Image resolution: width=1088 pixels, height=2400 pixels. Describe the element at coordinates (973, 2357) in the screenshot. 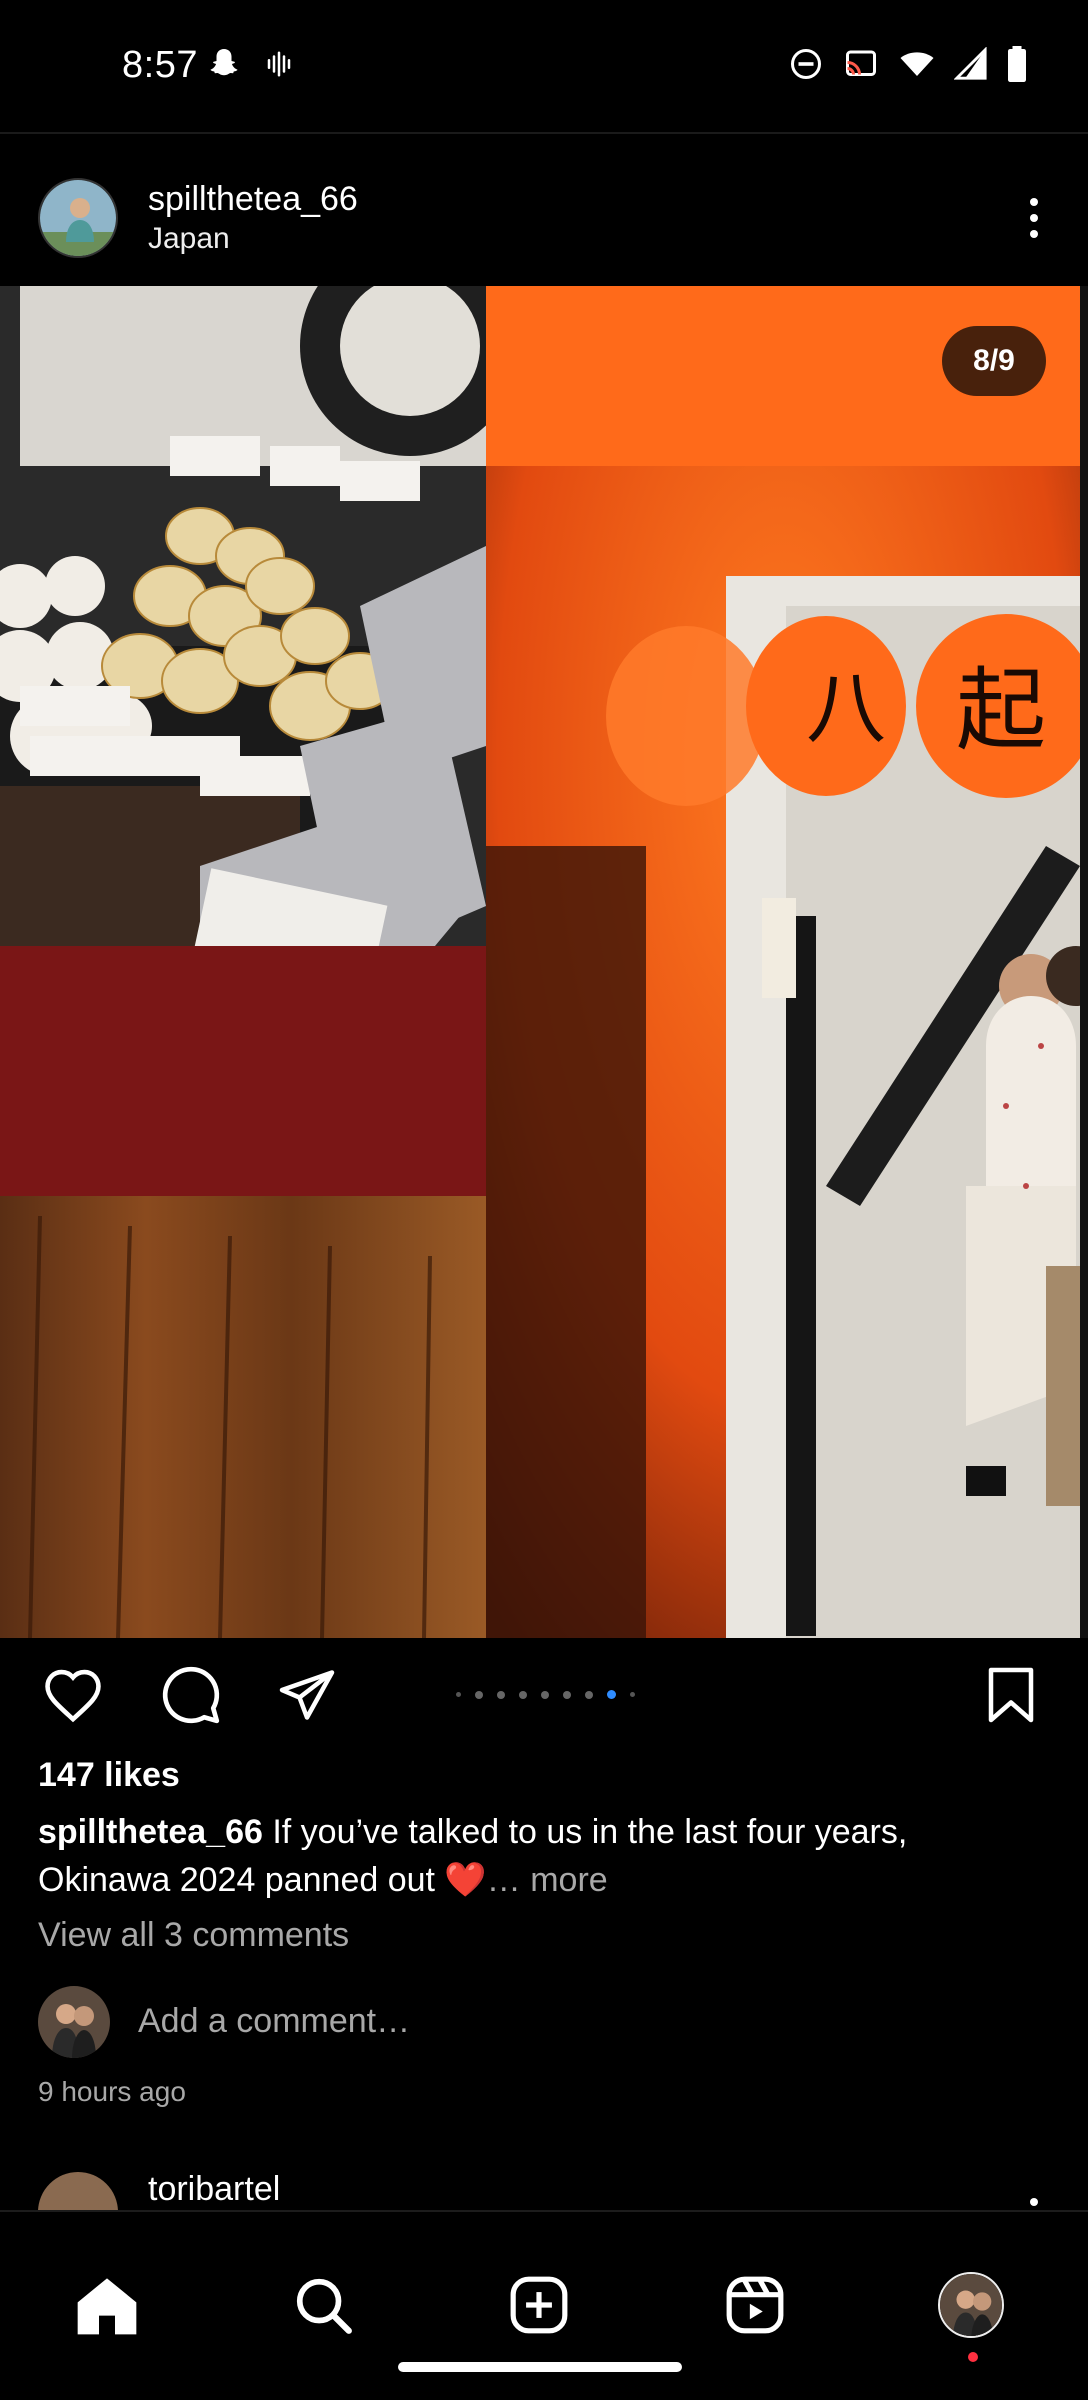

I see `notification-dot` at that location.